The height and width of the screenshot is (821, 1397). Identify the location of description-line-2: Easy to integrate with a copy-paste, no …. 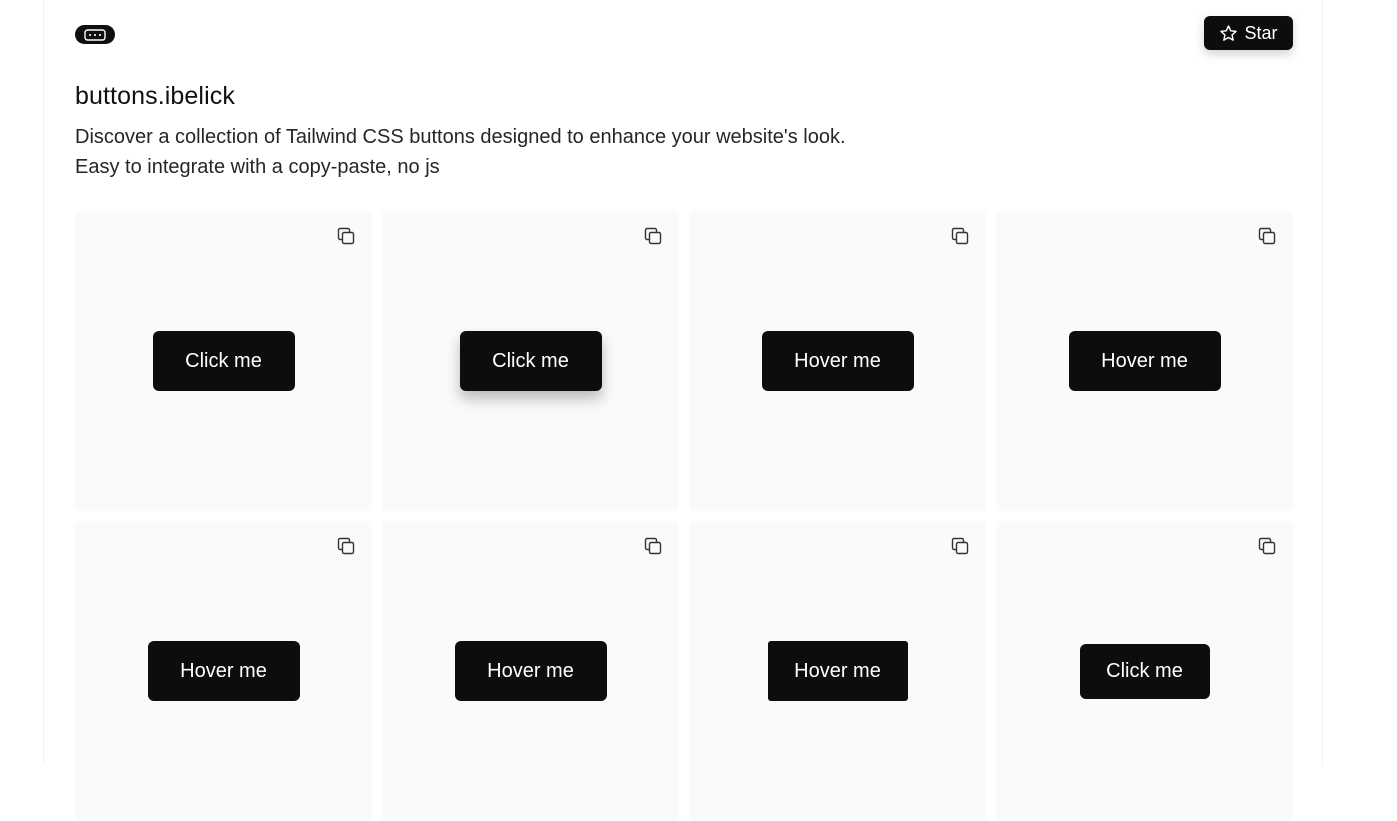
(257, 167).